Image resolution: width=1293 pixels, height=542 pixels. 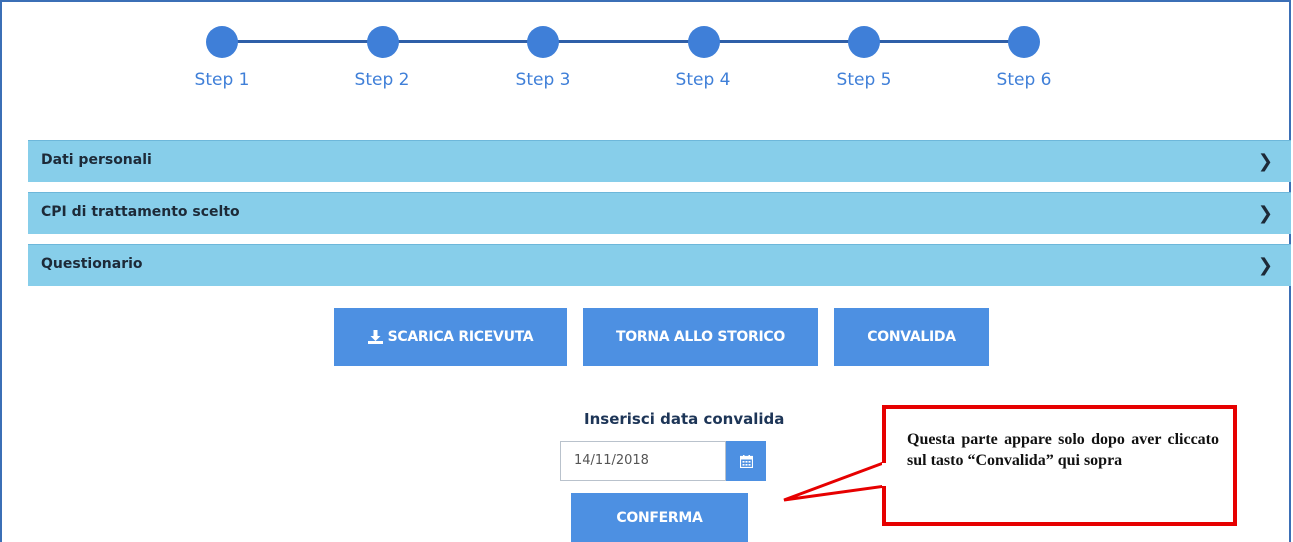 I want to click on download-receipt-label: SCARICA RICEVUTA, so click(x=460, y=337).